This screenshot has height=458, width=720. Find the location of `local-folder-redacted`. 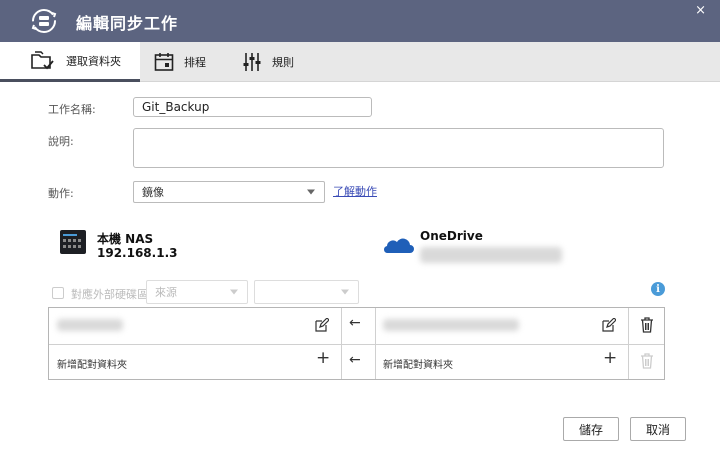

local-folder-redacted is located at coordinates (90, 325).